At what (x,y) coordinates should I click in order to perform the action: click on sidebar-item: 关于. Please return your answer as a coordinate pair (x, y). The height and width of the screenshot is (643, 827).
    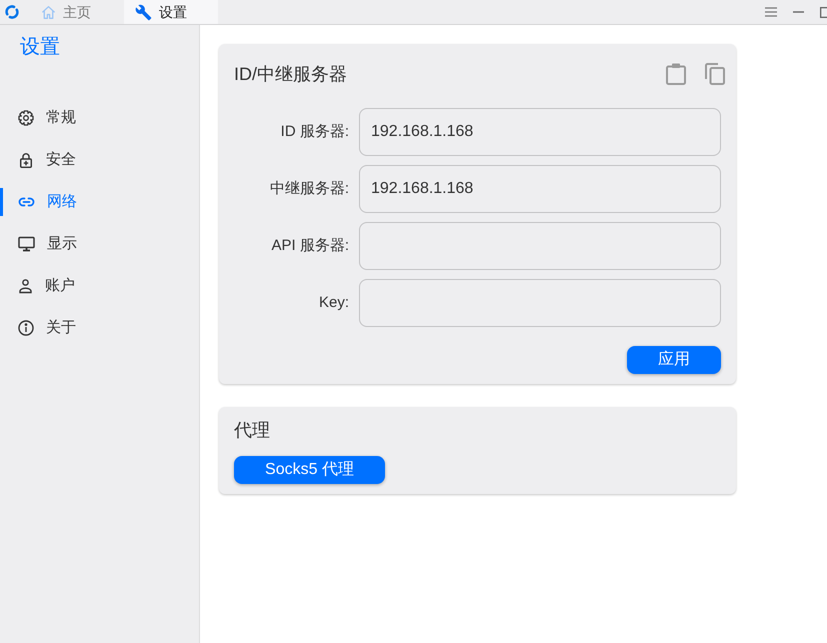
    Looking at the image, I should click on (99, 328).